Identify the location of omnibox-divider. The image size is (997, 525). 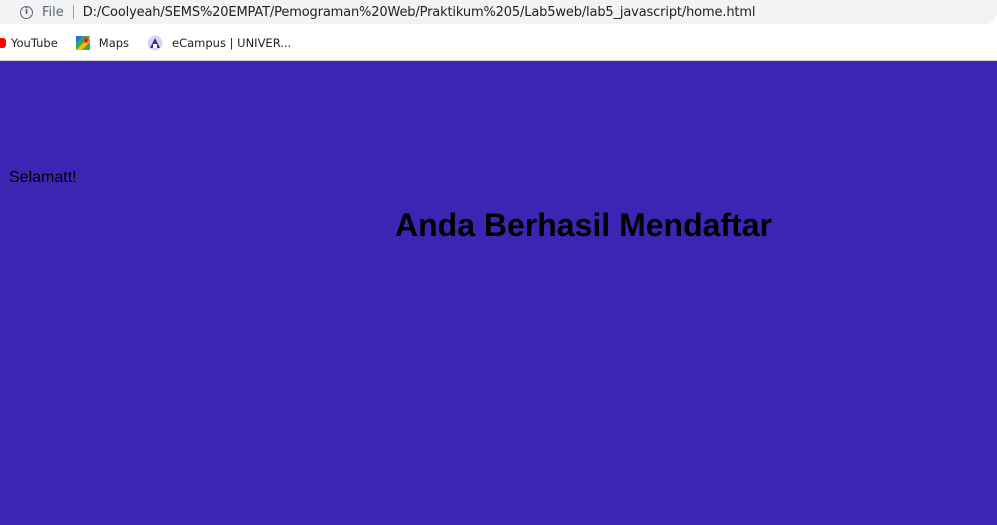
(73, 12).